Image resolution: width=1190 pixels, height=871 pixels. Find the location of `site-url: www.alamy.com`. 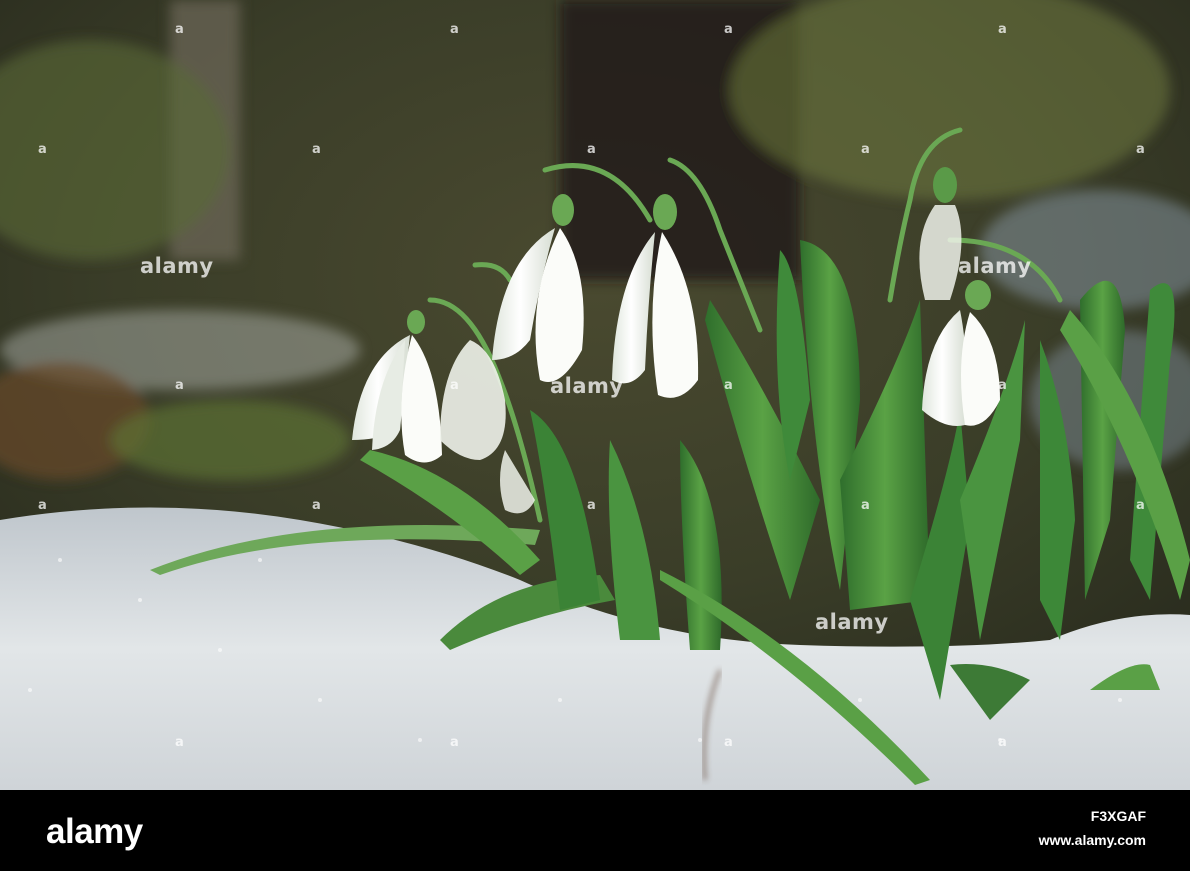

site-url: www.alamy.com is located at coordinates (1092, 840).